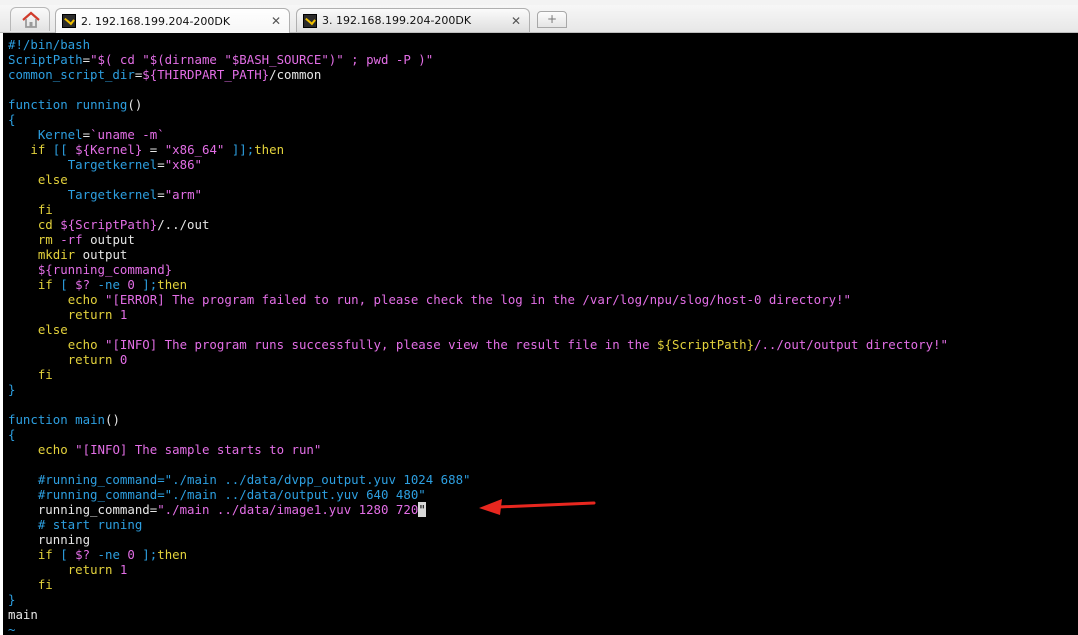  Describe the element at coordinates (157, 149) in the screenshot. I see `code-line: if [[ ${Kernel} = "x86_64" ]];then` at that location.